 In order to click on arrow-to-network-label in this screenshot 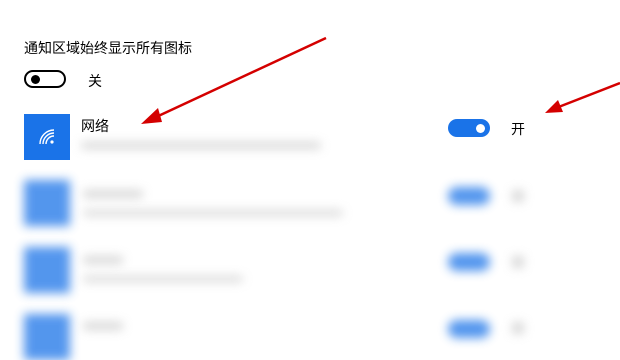, I will do `click(240, 78)`.